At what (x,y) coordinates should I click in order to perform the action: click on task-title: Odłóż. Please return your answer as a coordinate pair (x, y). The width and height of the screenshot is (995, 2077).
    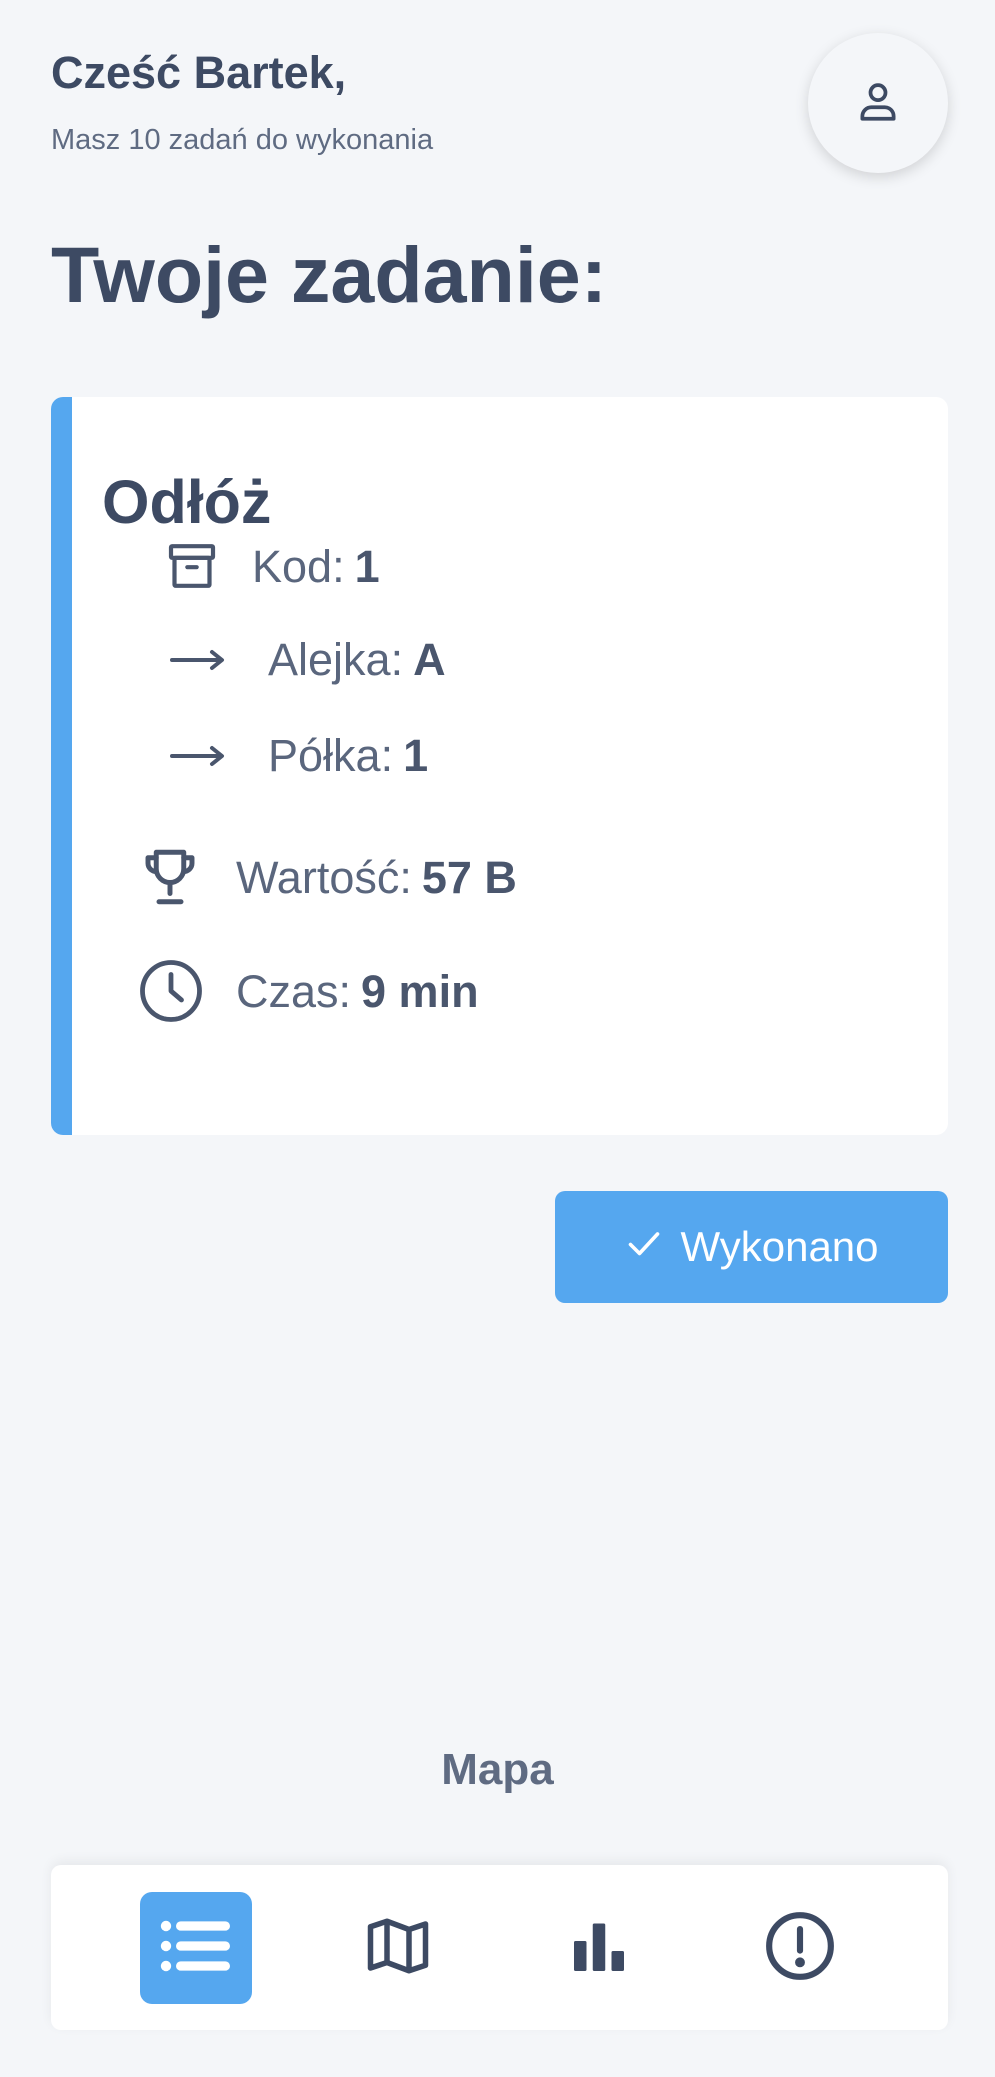
    Looking at the image, I should click on (187, 502).